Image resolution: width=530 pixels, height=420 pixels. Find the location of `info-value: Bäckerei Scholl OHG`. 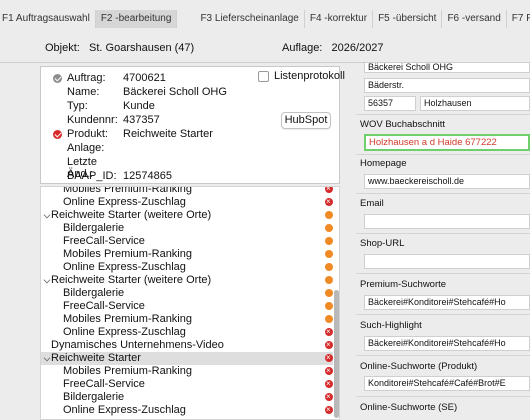

info-value: Bäckerei Scholl OHG is located at coordinates (175, 92).